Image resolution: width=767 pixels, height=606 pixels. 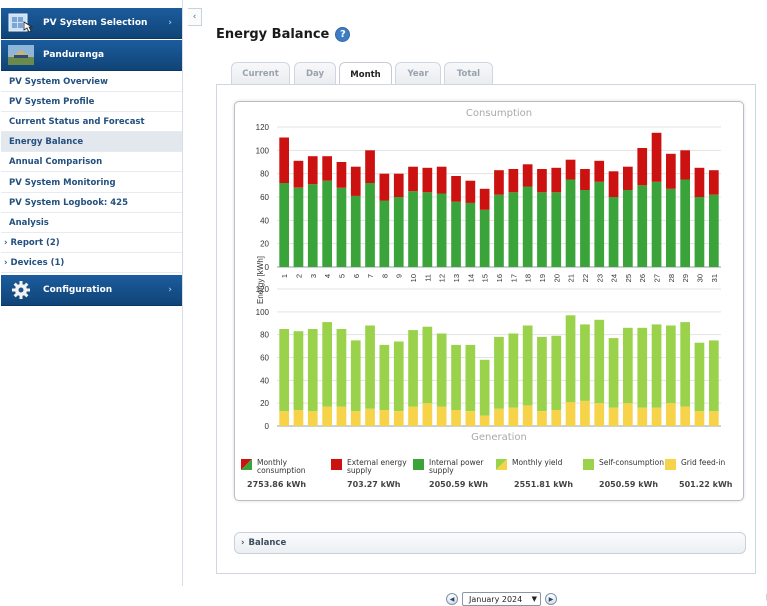 What do you see at coordinates (264, 220) in the screenshot?
I see `consumption-y-tick-label: 40` at bounding box center [264, 220].